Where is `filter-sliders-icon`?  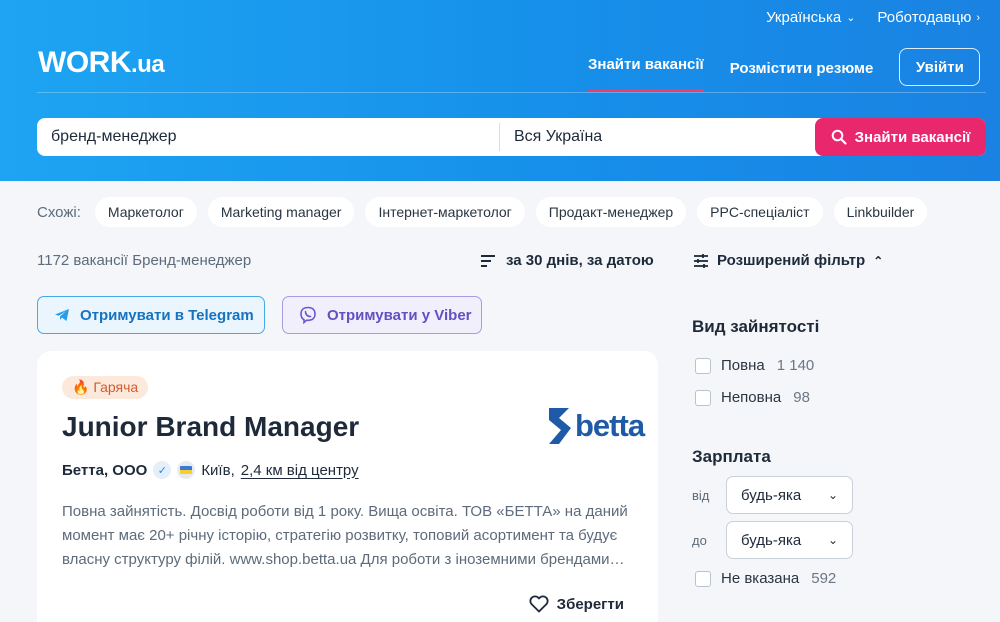 filter-sliders-icon is located at coordinates (701, 260).